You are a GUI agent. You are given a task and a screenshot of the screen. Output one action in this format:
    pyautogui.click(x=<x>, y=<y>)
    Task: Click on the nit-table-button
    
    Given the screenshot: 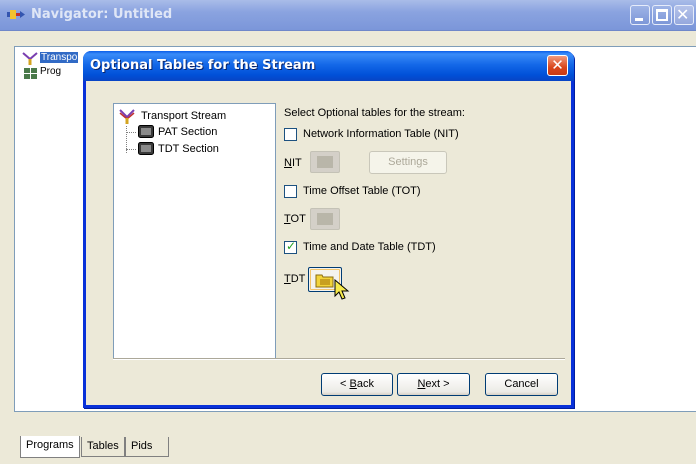 What is the action you would take?
    pyautogui.click(x=325, y=162)
    